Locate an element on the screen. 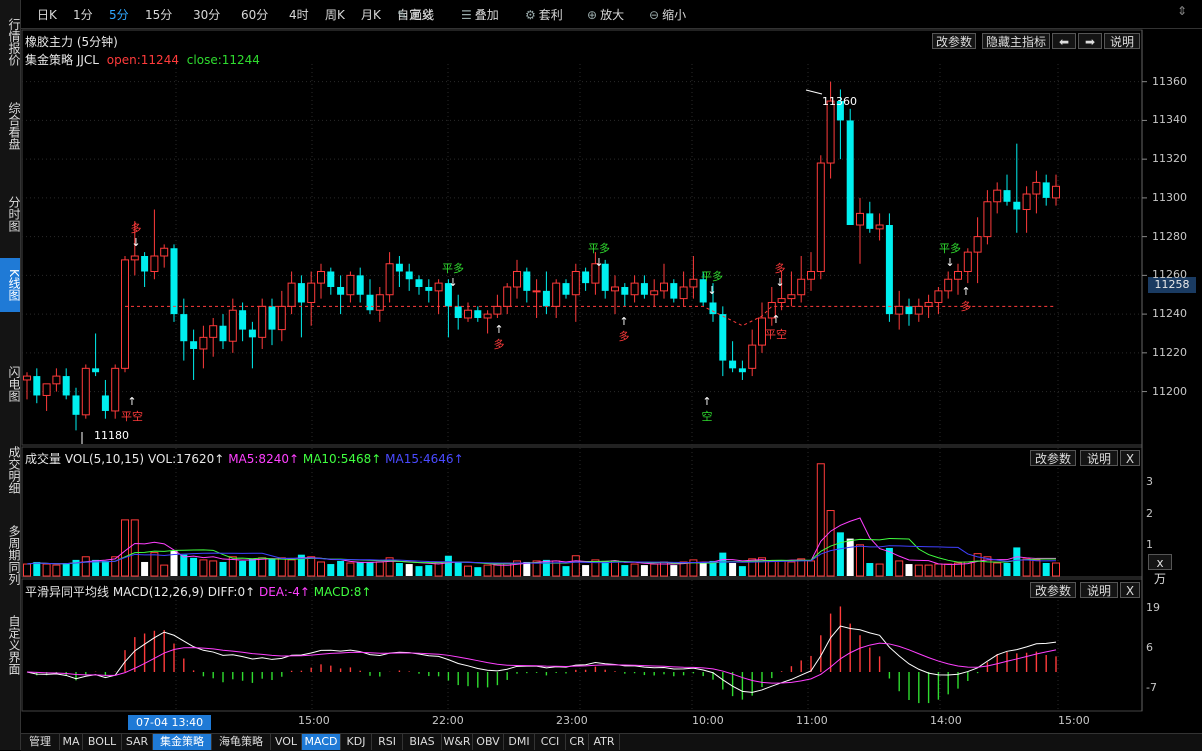 The image size is (1202, 751). indicator-tab-7: MACD is located at coordinates (321, 742).